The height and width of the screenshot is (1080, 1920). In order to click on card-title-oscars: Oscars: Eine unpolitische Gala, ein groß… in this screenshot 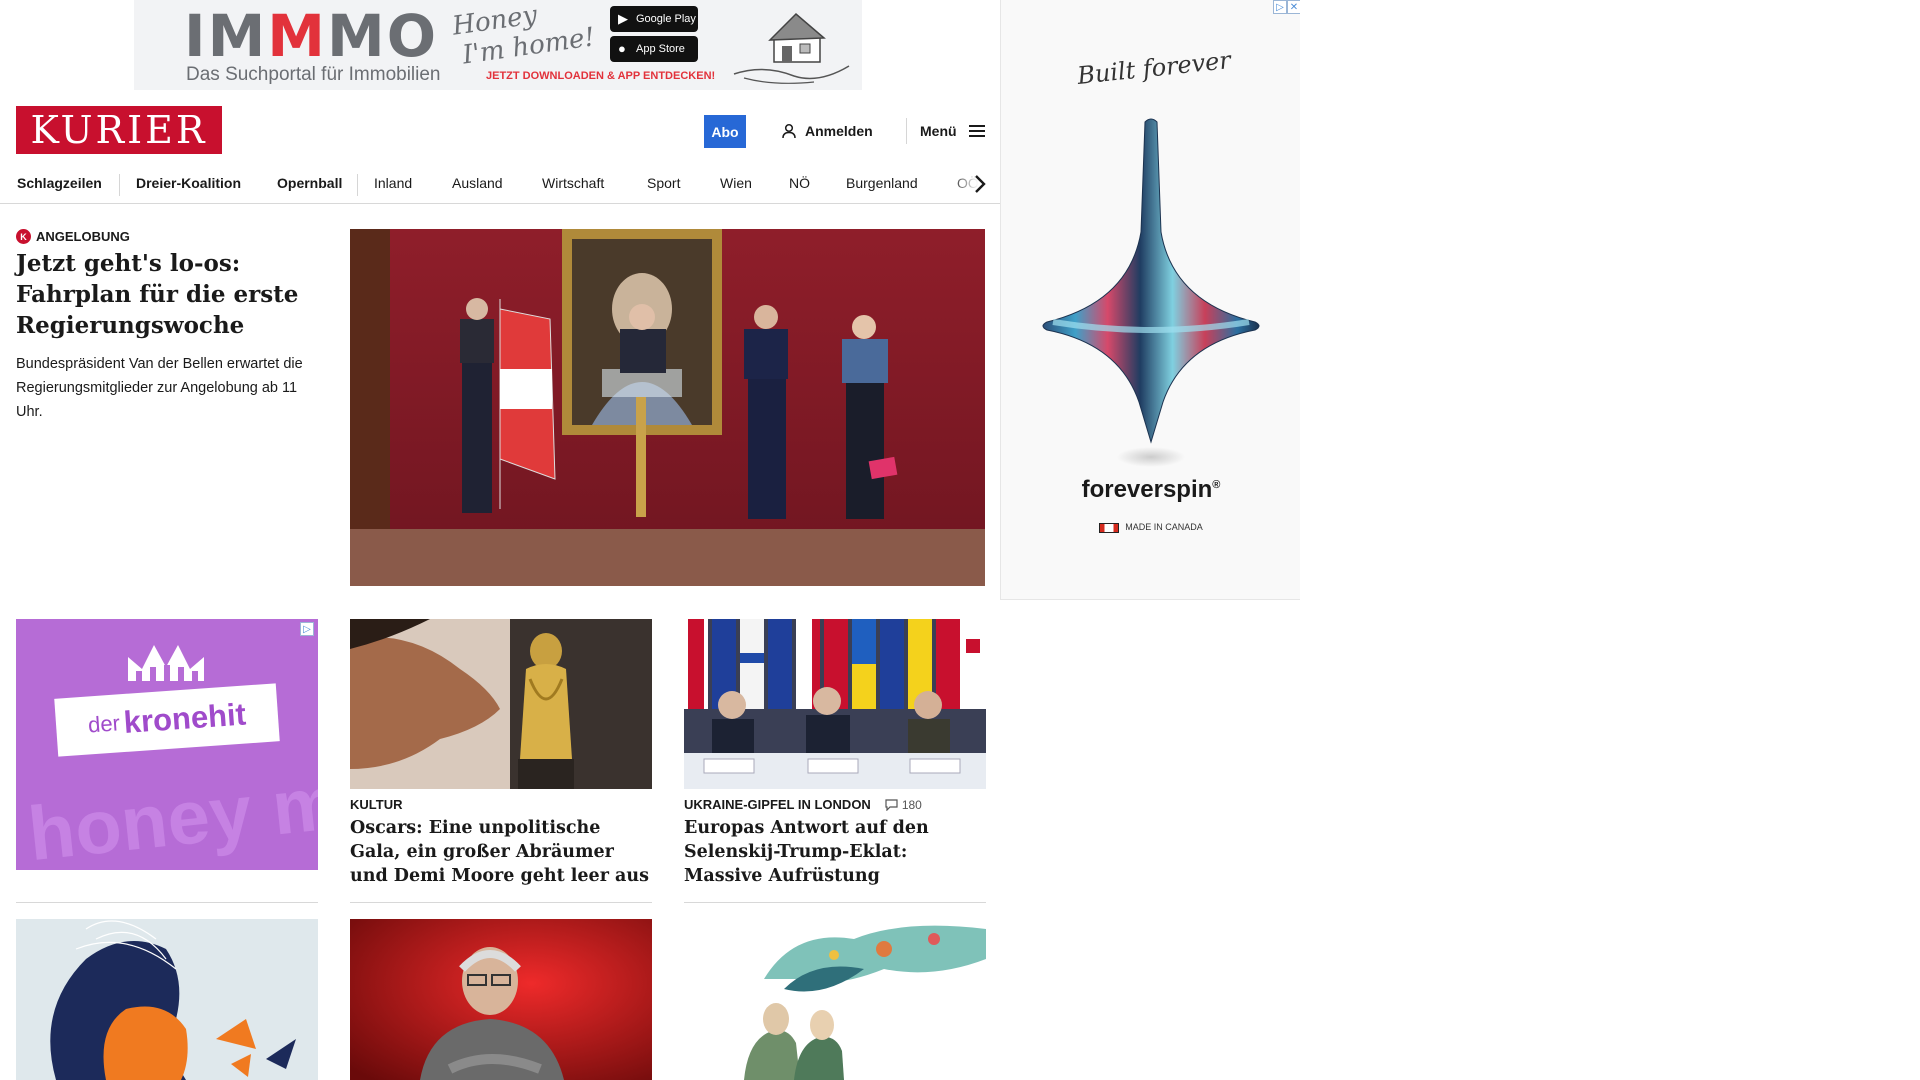, I will do `click(501, 852)`.